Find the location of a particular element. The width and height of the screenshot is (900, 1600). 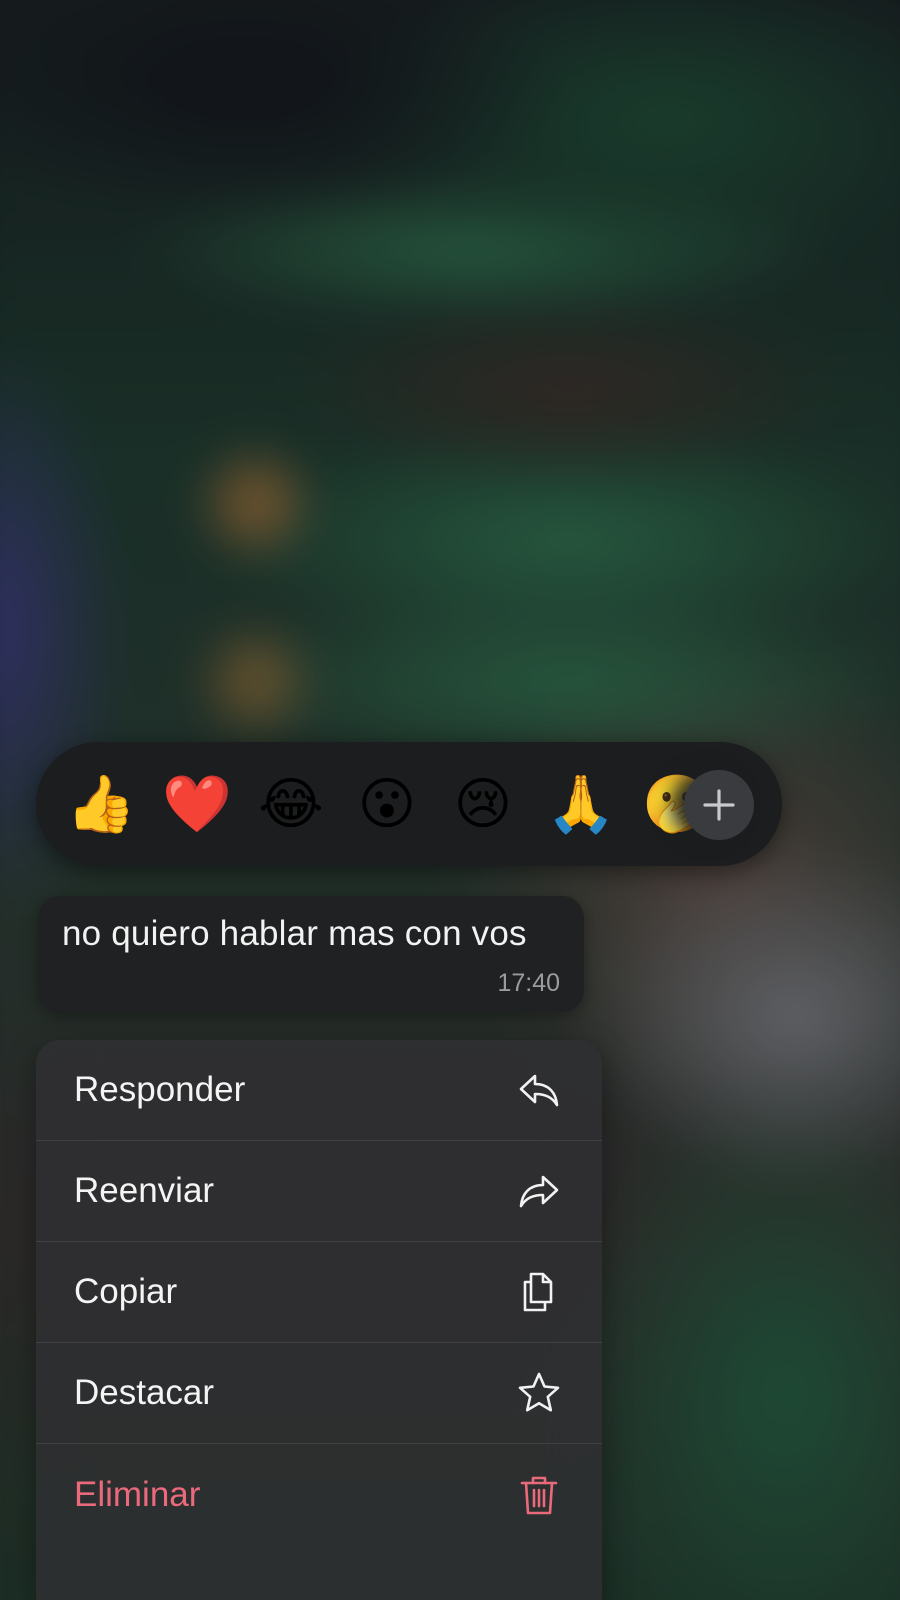

reaction-tears-of-joy: 😂 is located at coordinates (291, 805).